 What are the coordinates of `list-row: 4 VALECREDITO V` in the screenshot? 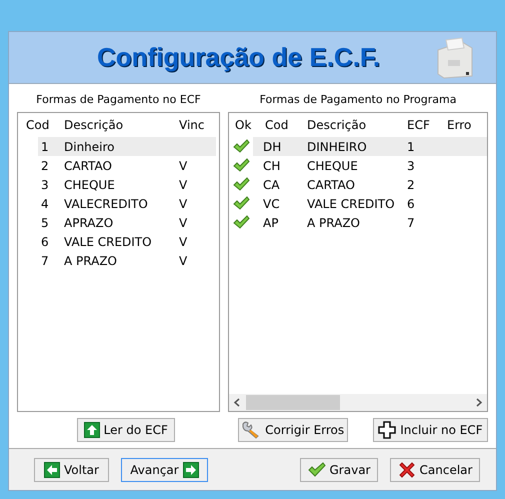 It's located at (127, 203).